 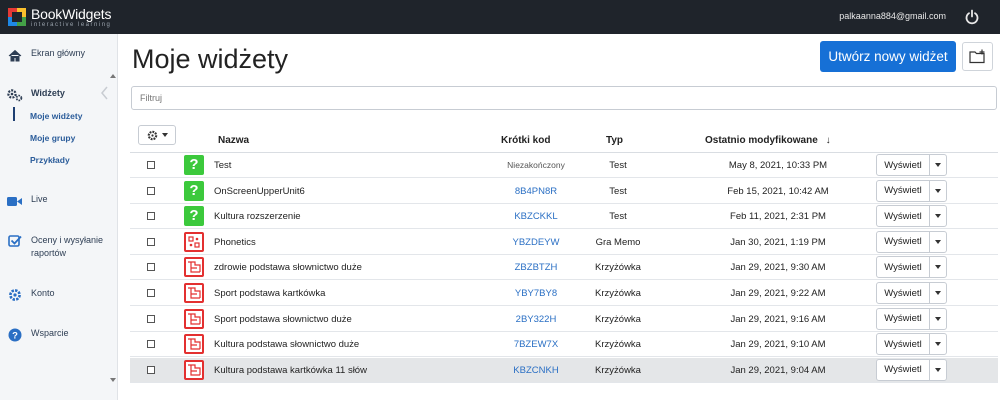 I want to click on short-code: YBY7BY8, so click(x=536, y=293).